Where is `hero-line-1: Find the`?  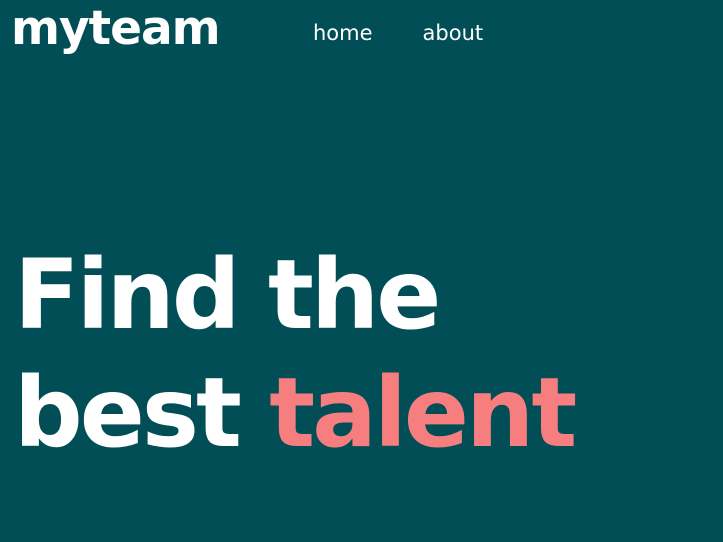
hero-line-1: Find the is located at coordinates (227, 295).